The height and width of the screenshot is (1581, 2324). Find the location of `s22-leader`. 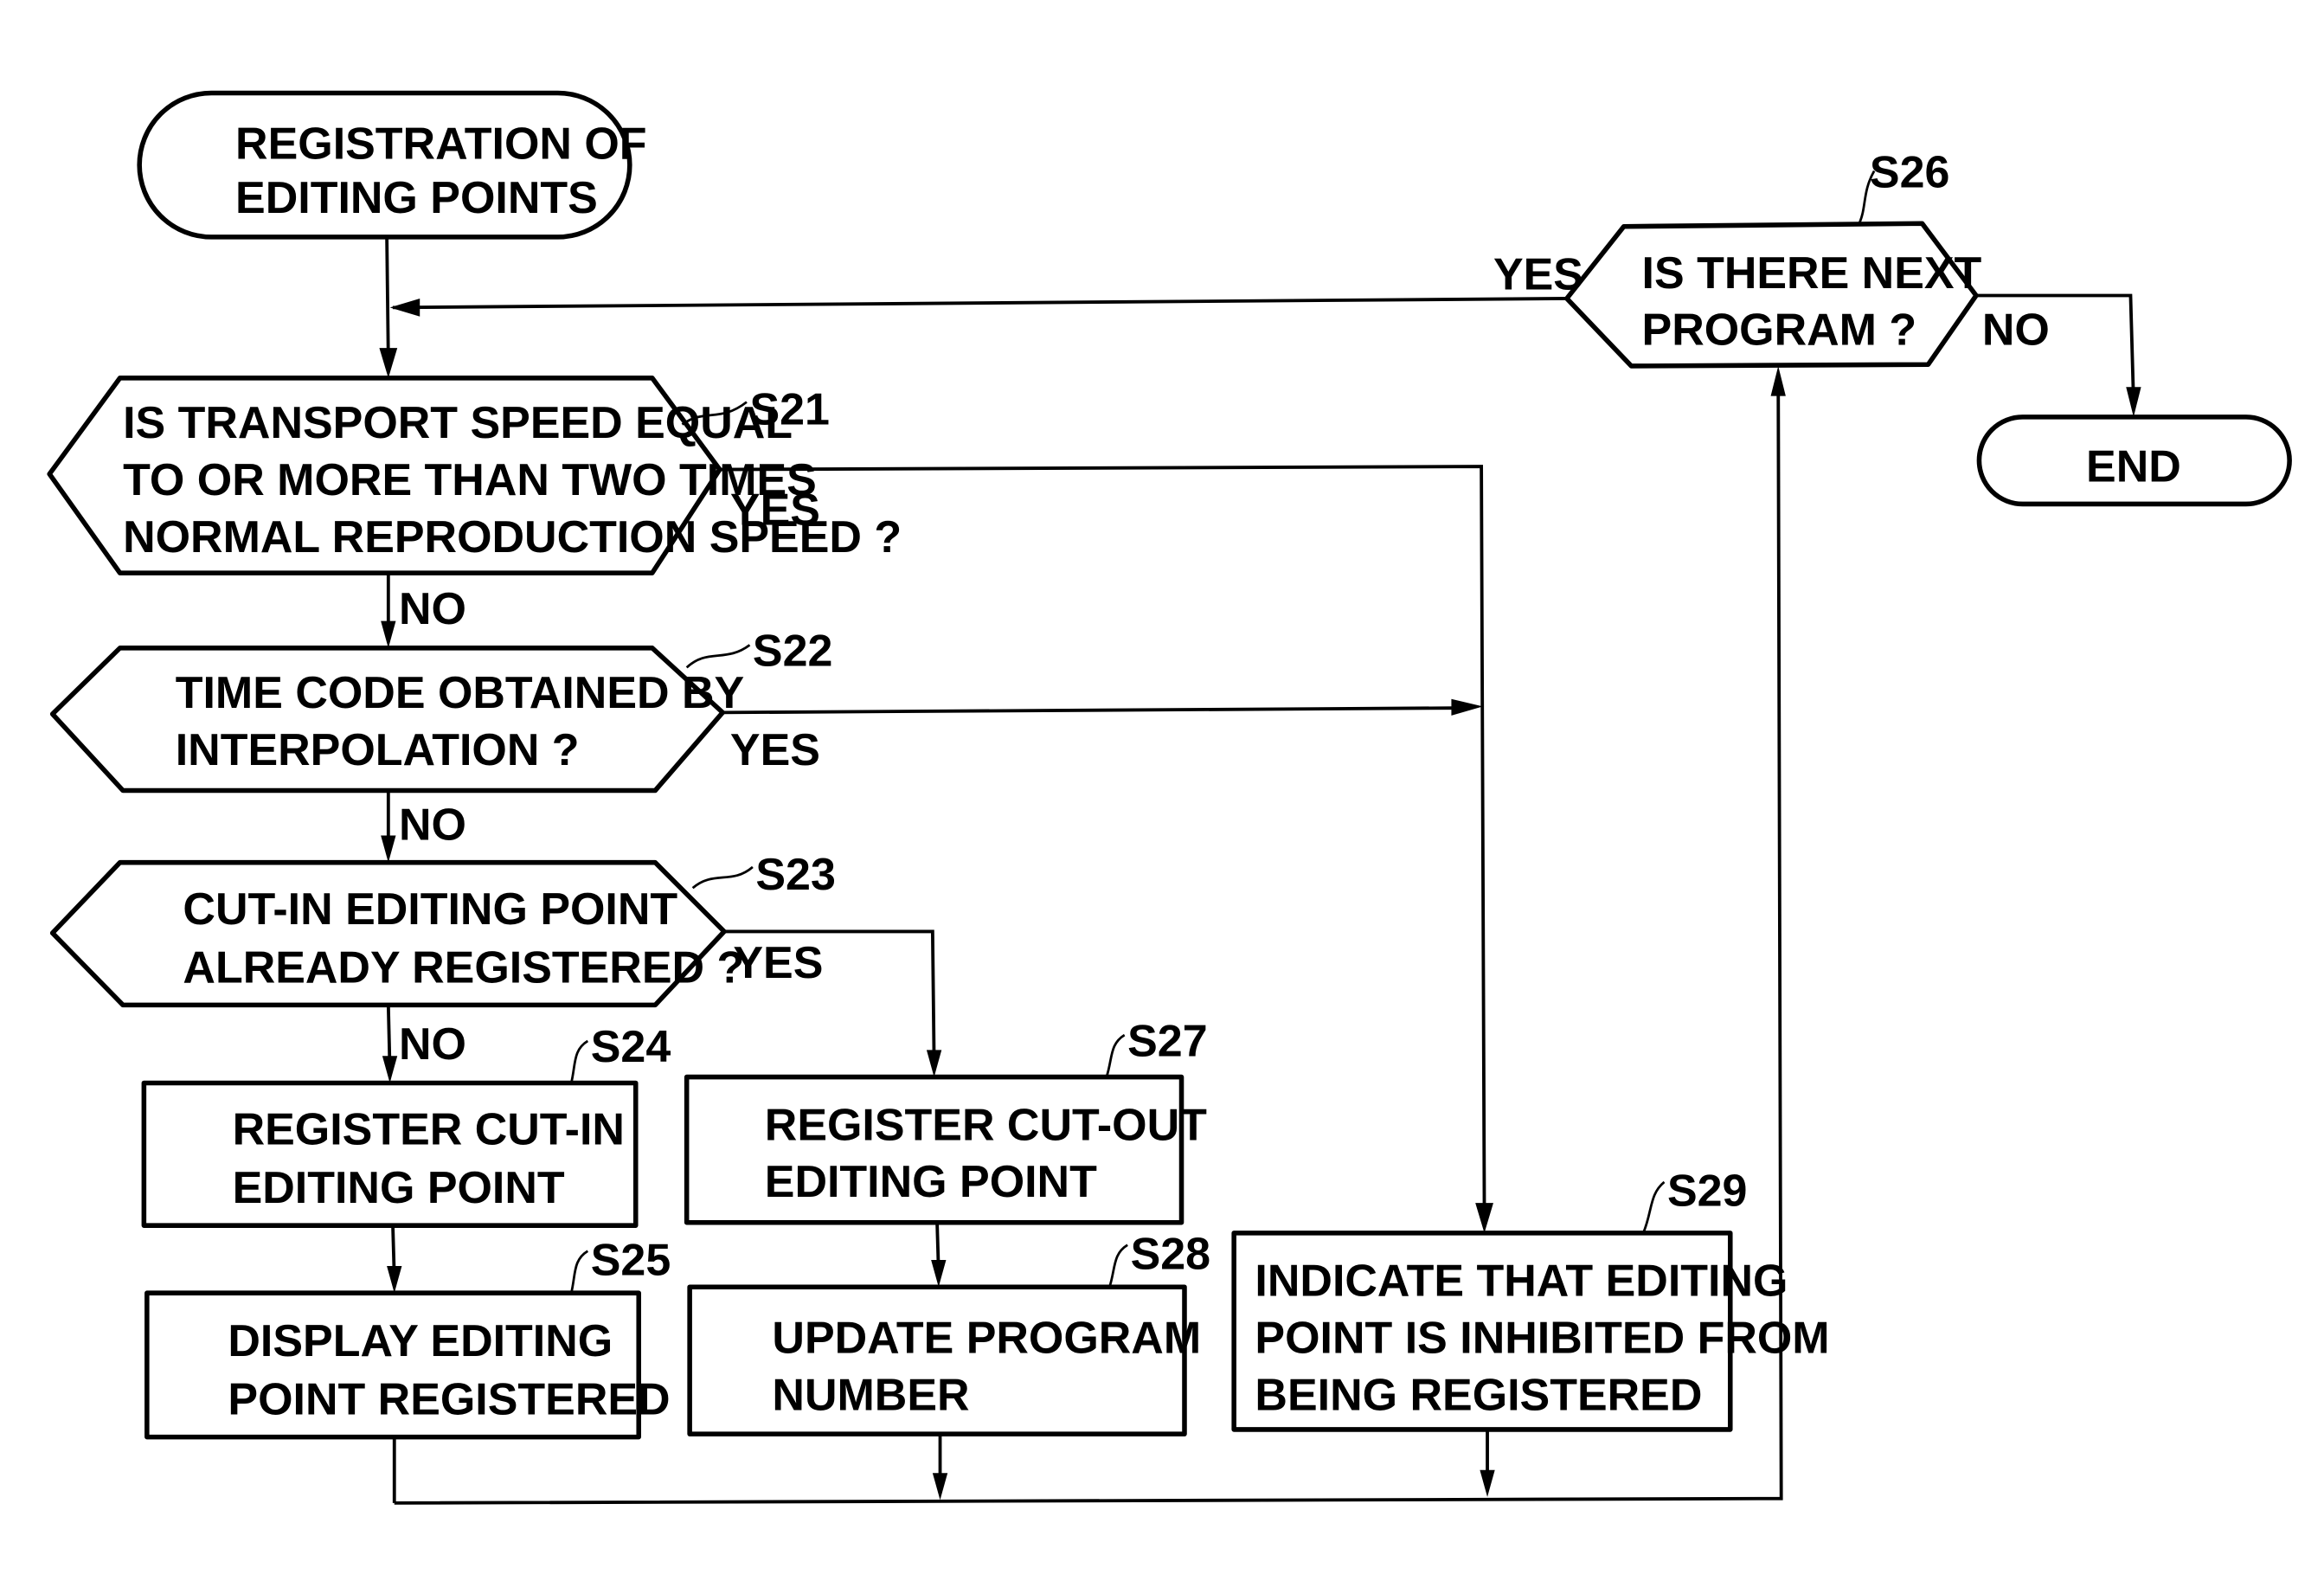

s22-leader is located at coordinates (718, 656).